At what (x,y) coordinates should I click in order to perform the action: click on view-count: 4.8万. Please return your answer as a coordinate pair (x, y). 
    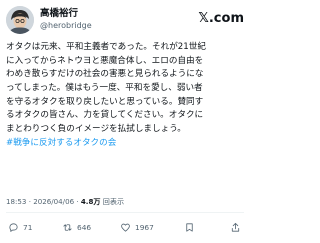
    Looking at the image, I should click on (90, 201).